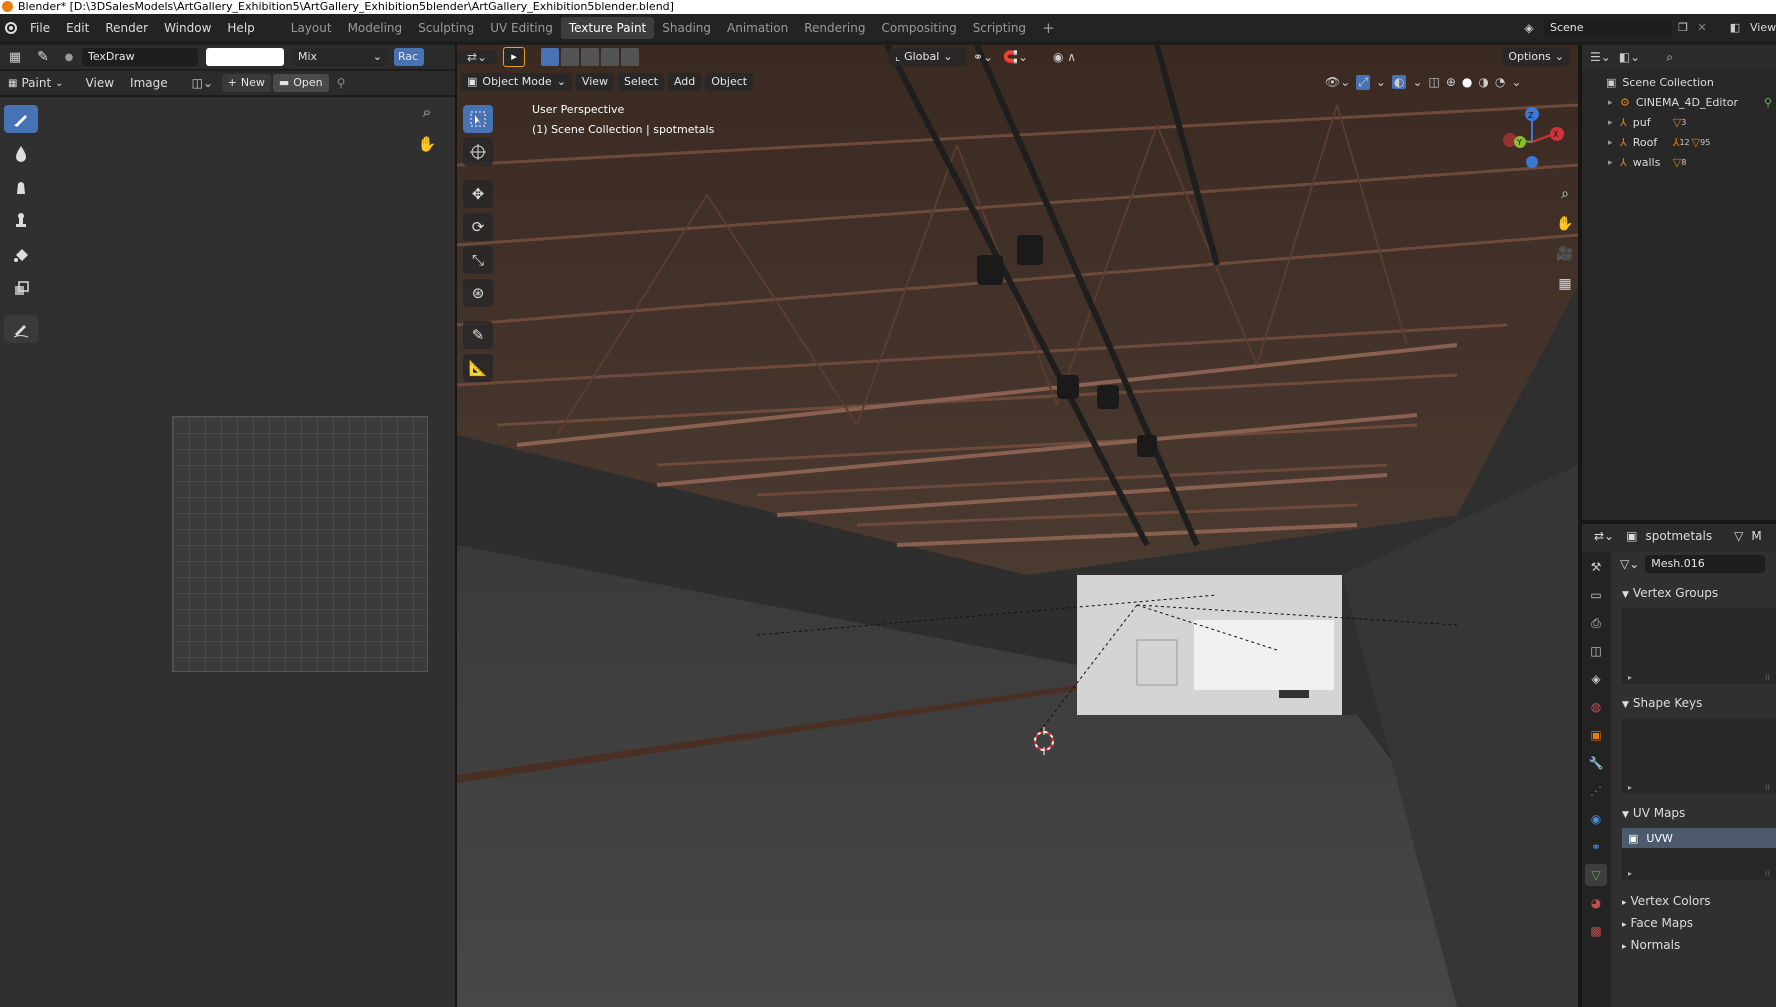  Describe the element at coordinates (1629, 564) in the screenshot. I see `mesh-browse-icon: ▽⌄` at that location.